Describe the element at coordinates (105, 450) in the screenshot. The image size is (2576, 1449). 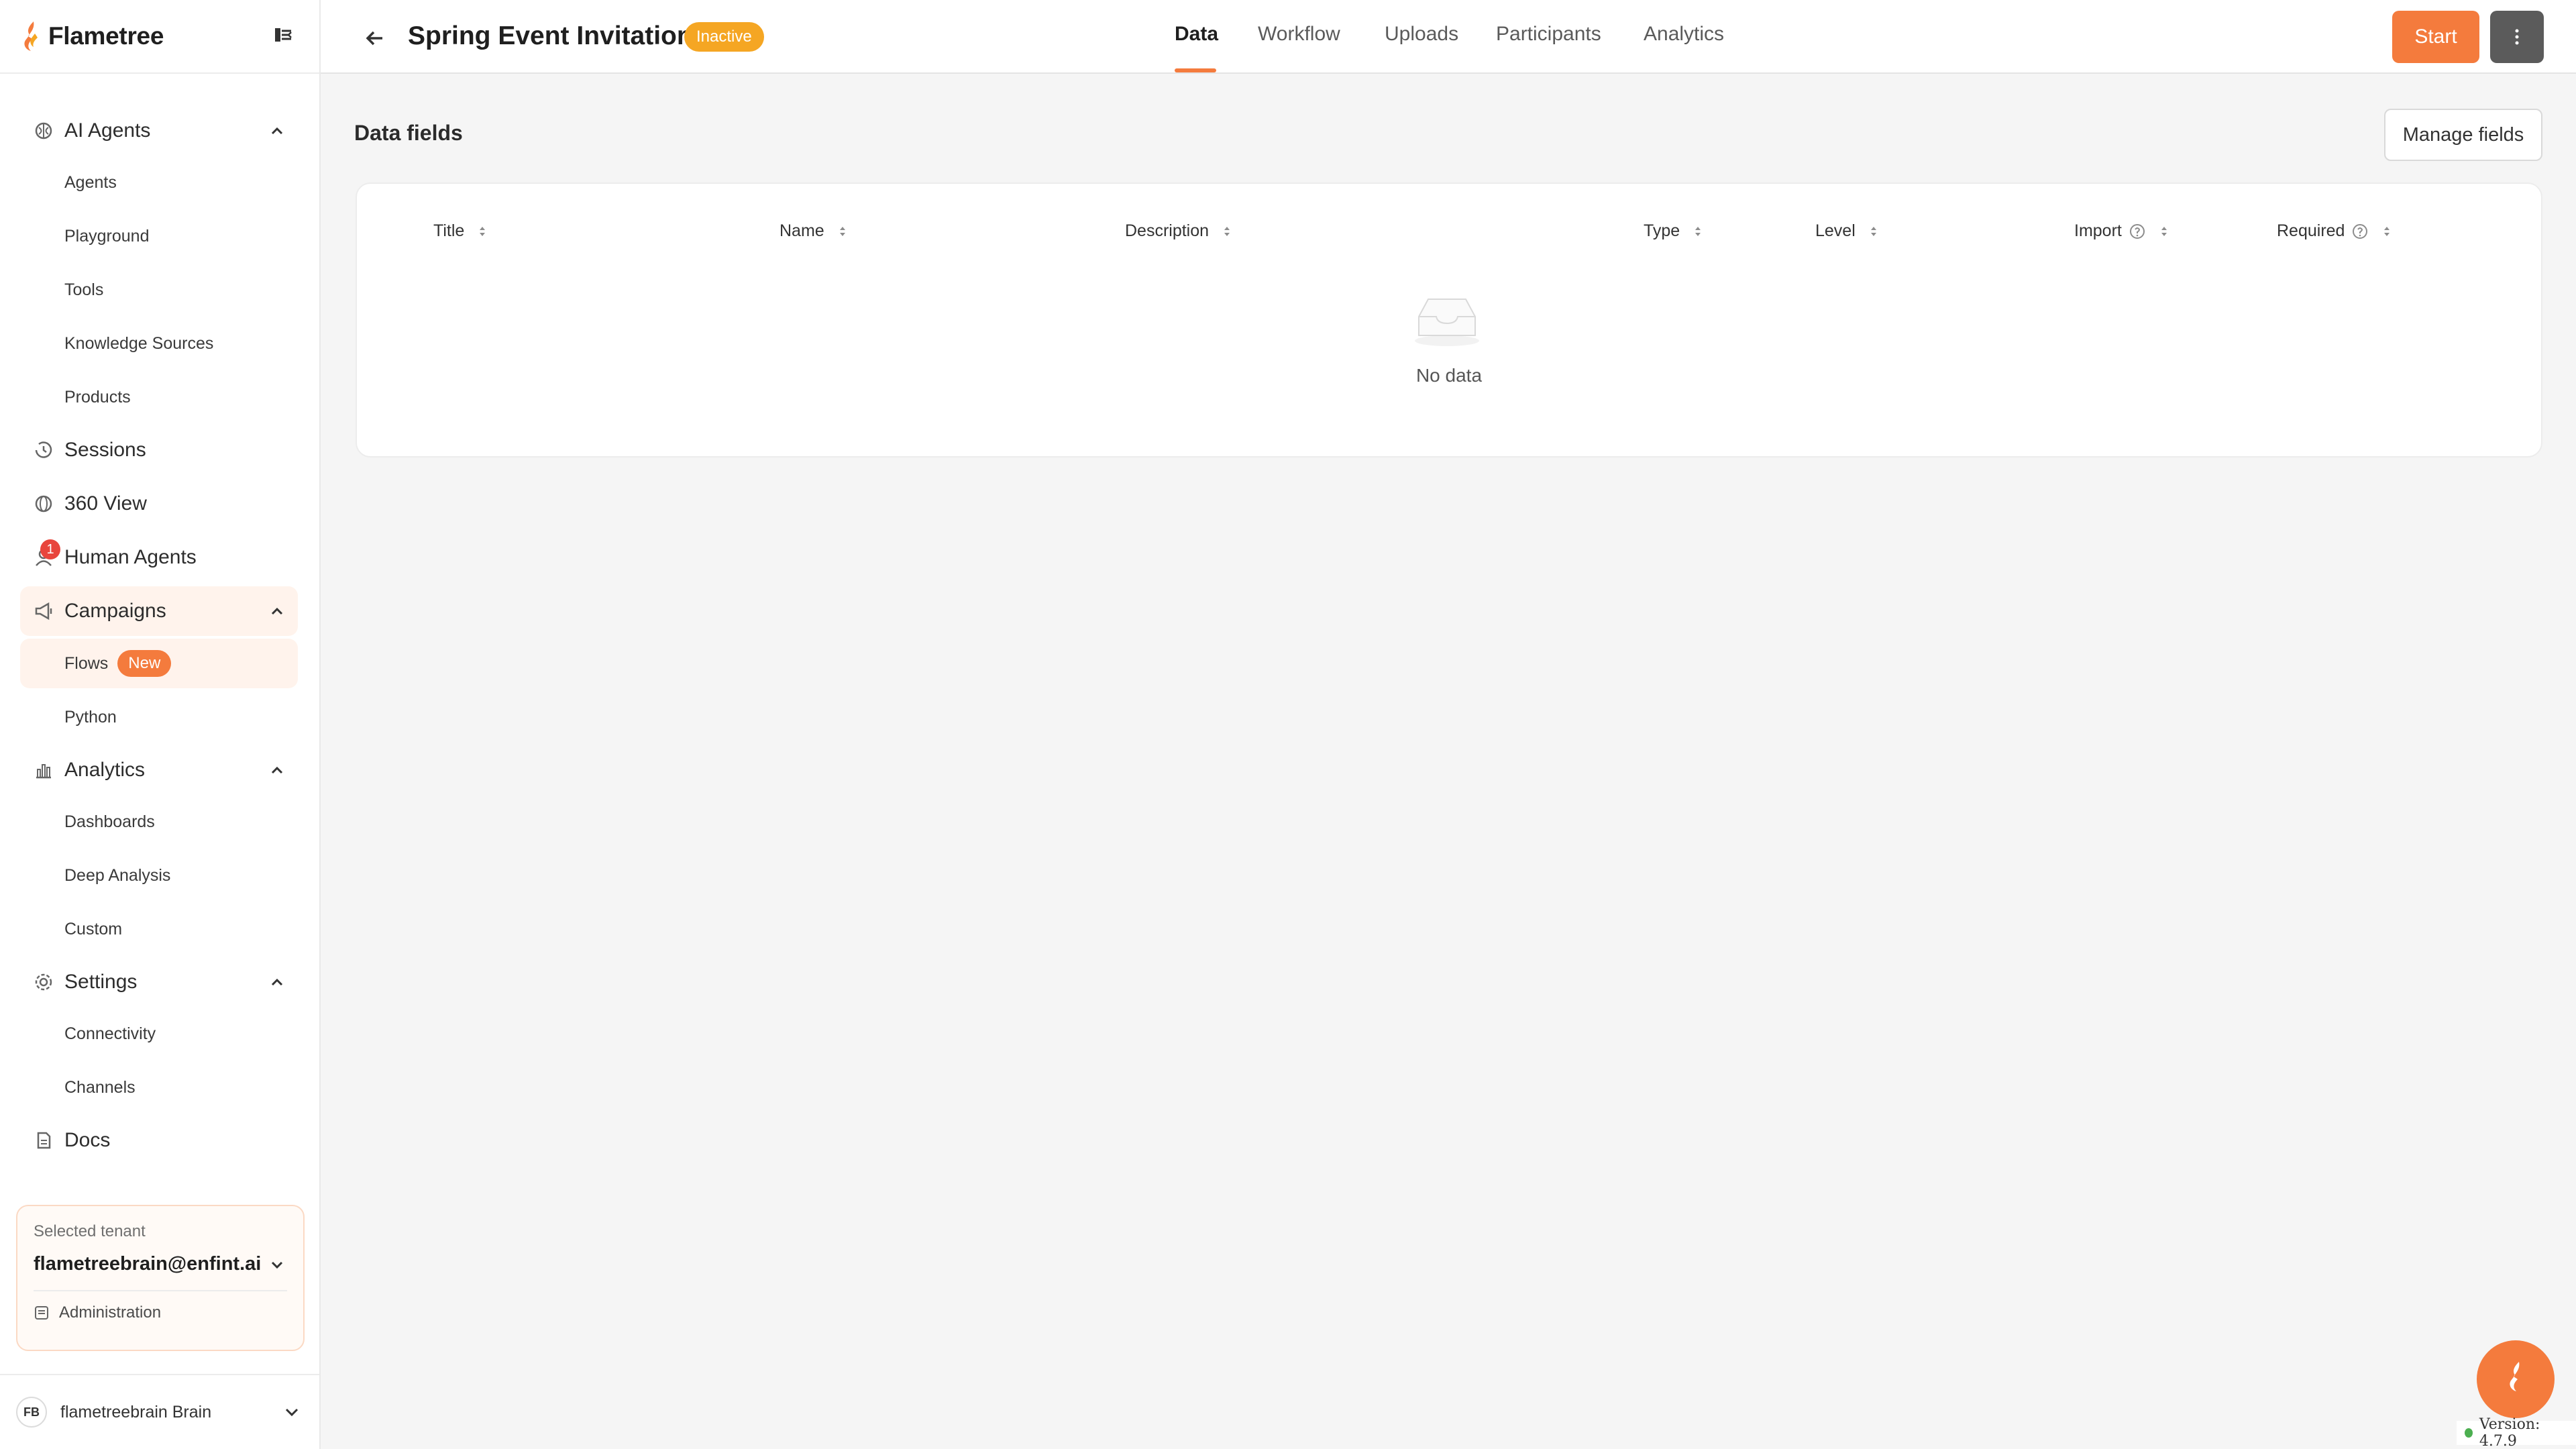
I see `sidebar-item-label: Sessions` at that location.